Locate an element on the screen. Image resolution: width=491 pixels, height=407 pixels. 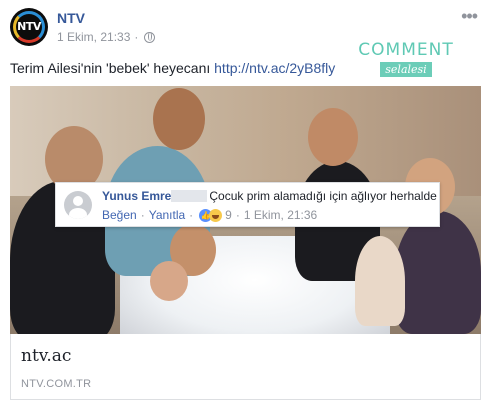
post-text-body: Terim Ailesi'nin 'bebek' heyecanı is located at coordinates (112, 68).